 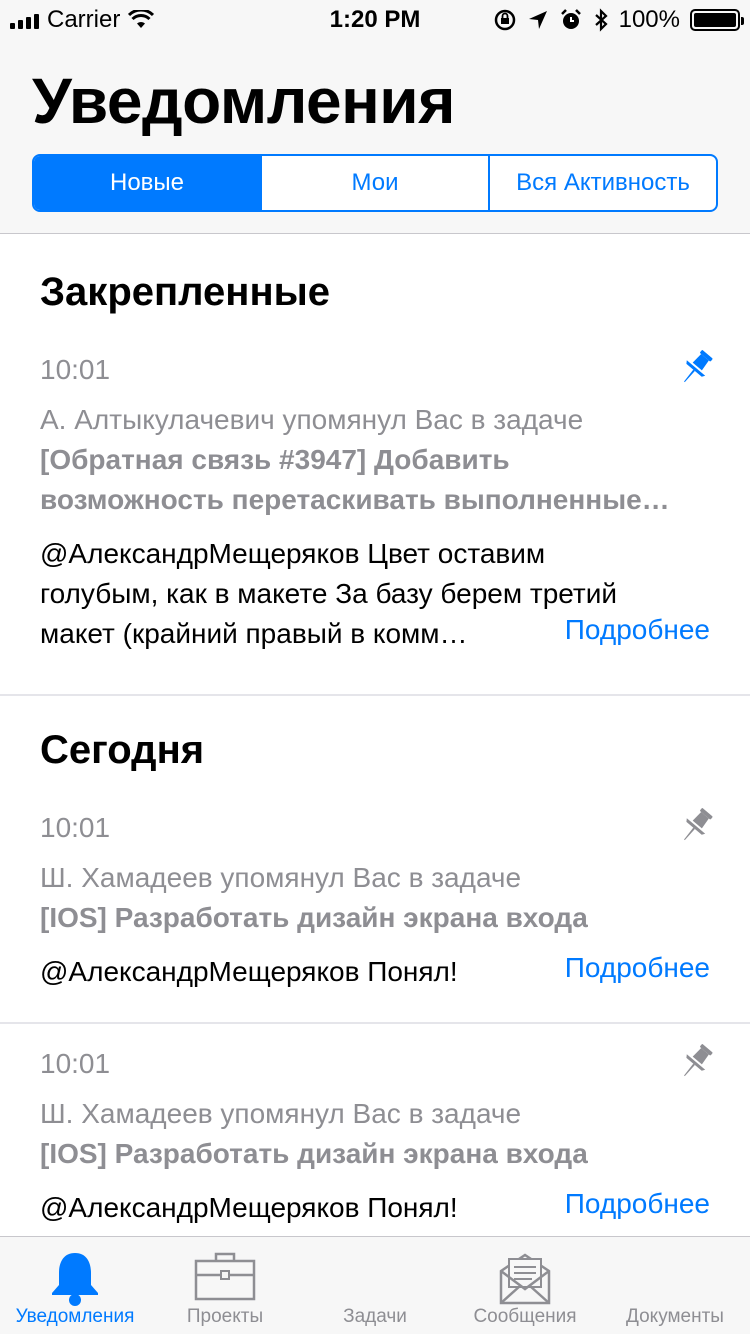 I want to click on notification-mention: А. Алтыкулачевич упомянул Вас в задаче, so click(x=312, y=419).